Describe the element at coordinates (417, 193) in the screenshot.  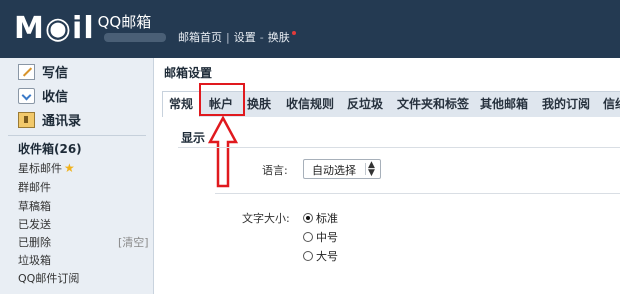
I see `row-divider` at that location.